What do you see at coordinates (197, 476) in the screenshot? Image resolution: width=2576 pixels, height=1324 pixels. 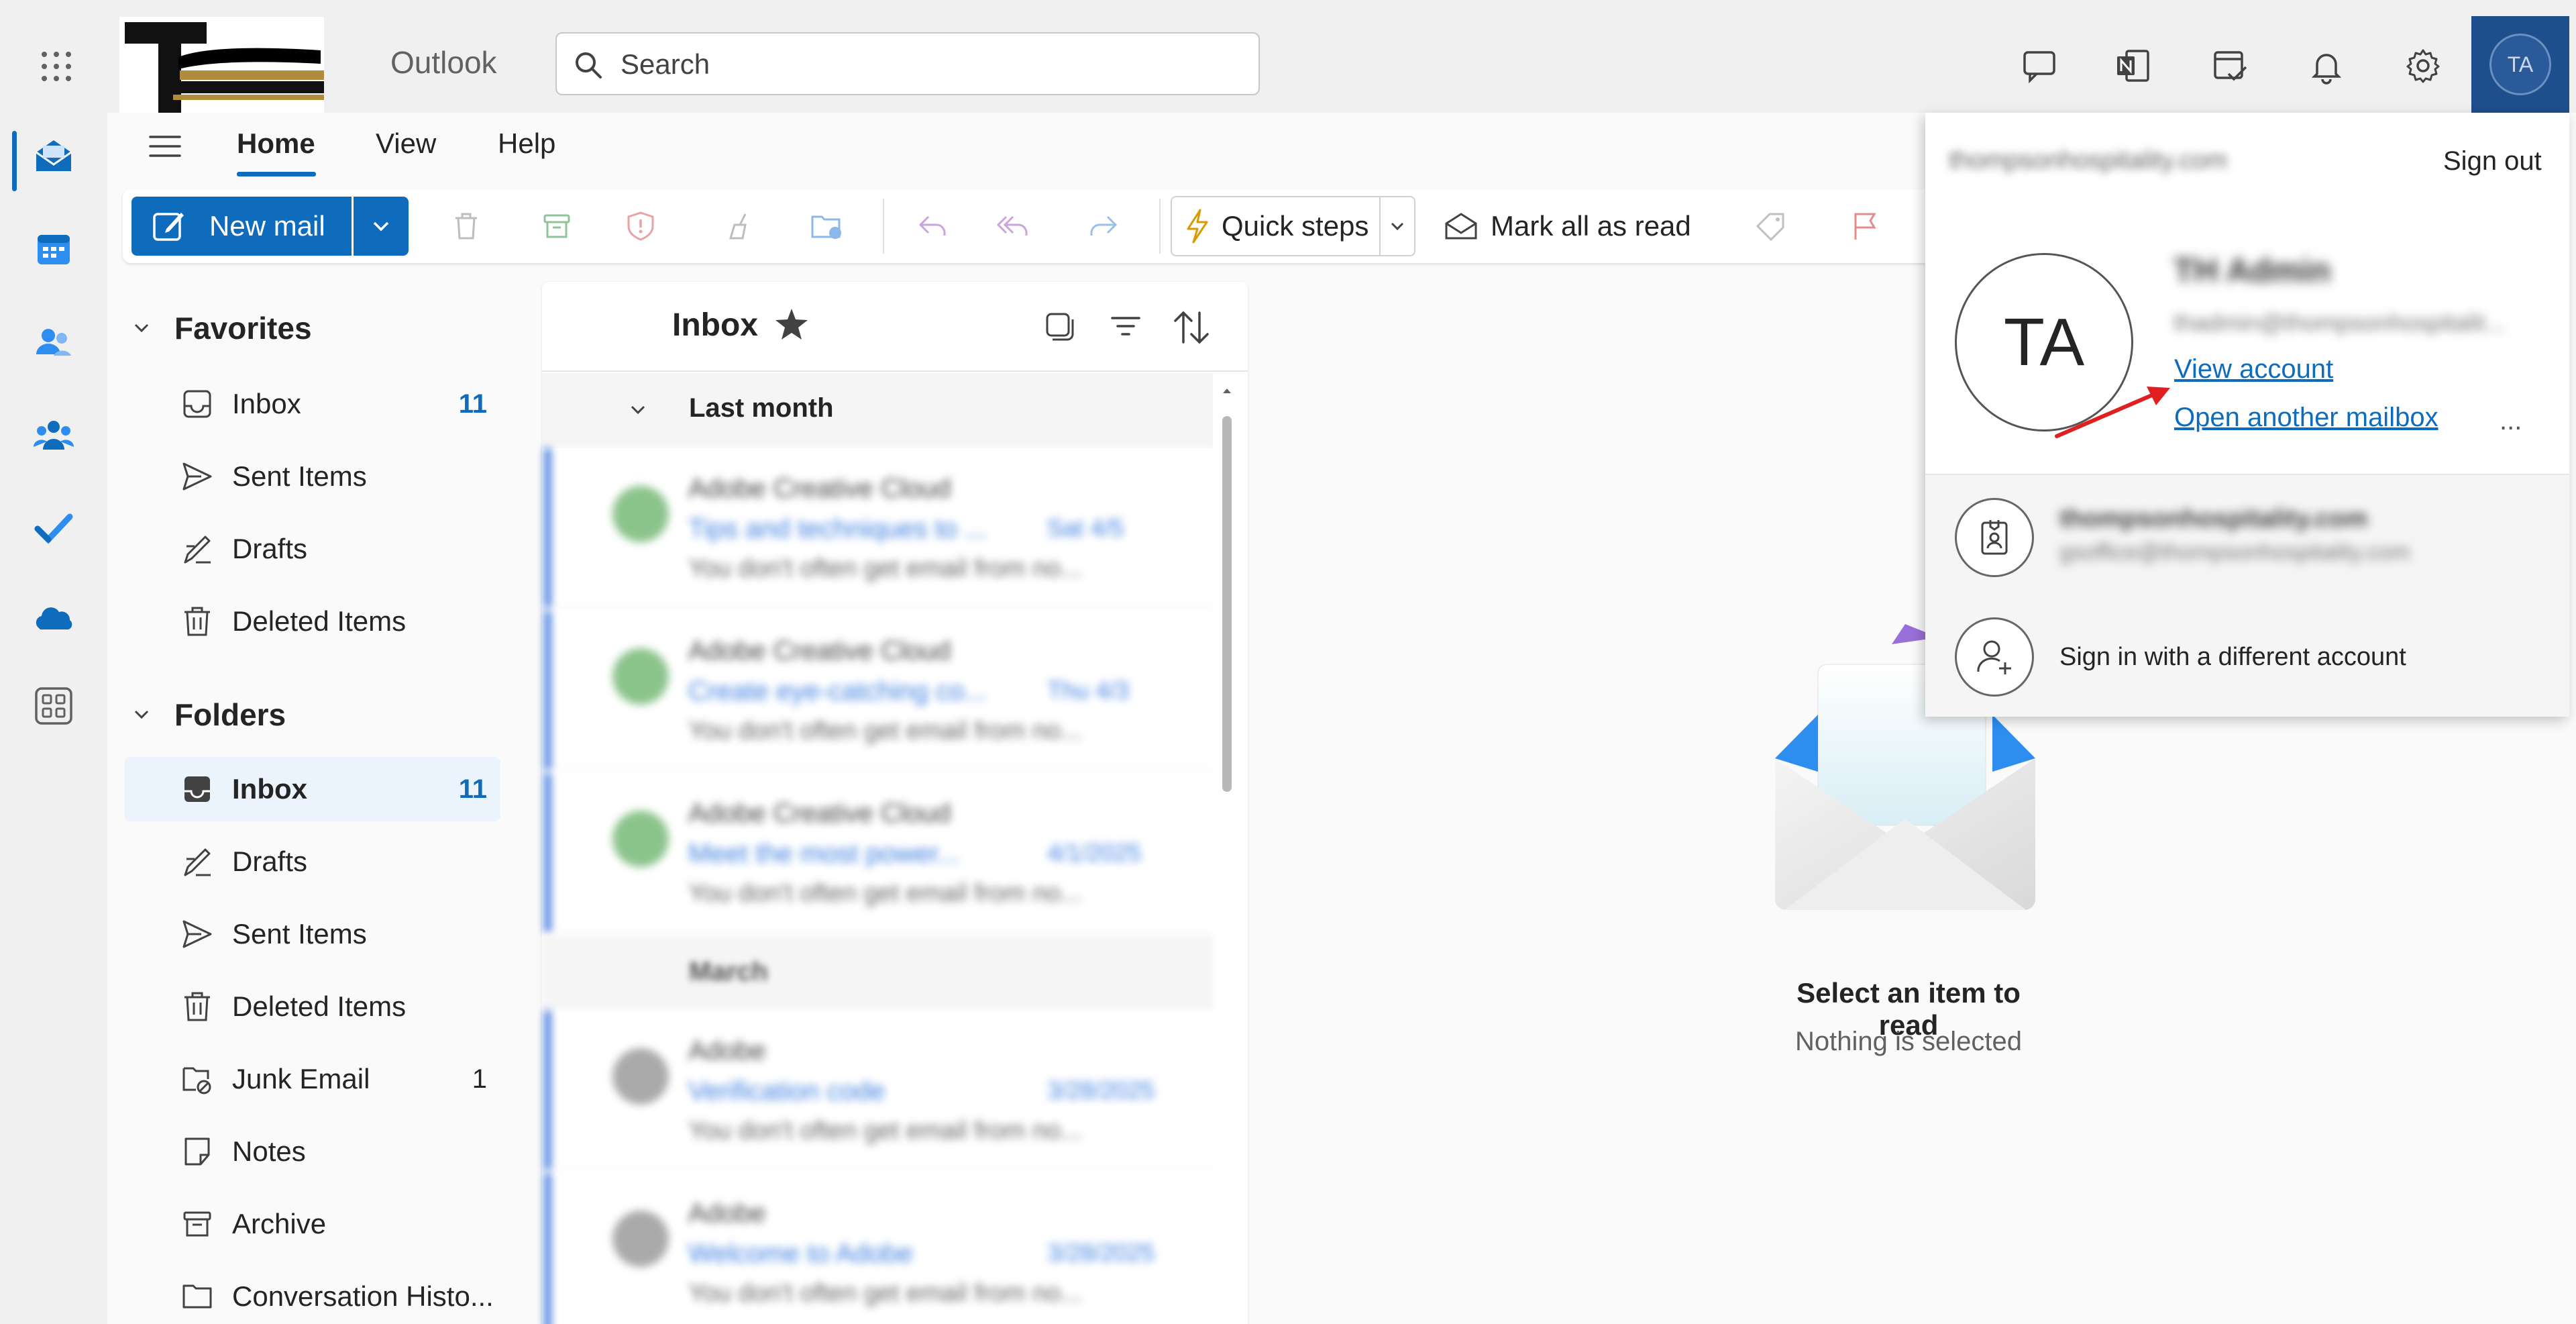 I see `send-icon` at bounding box center [197, 476].